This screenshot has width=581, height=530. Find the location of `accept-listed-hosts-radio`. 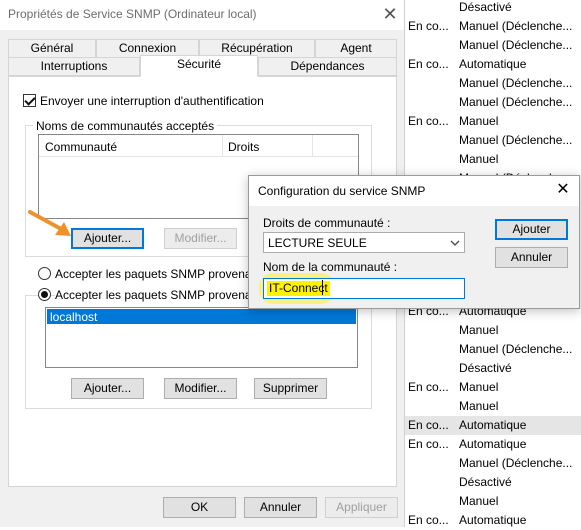

accept-listed-hosts-radio is located at coordinates (44, 294).